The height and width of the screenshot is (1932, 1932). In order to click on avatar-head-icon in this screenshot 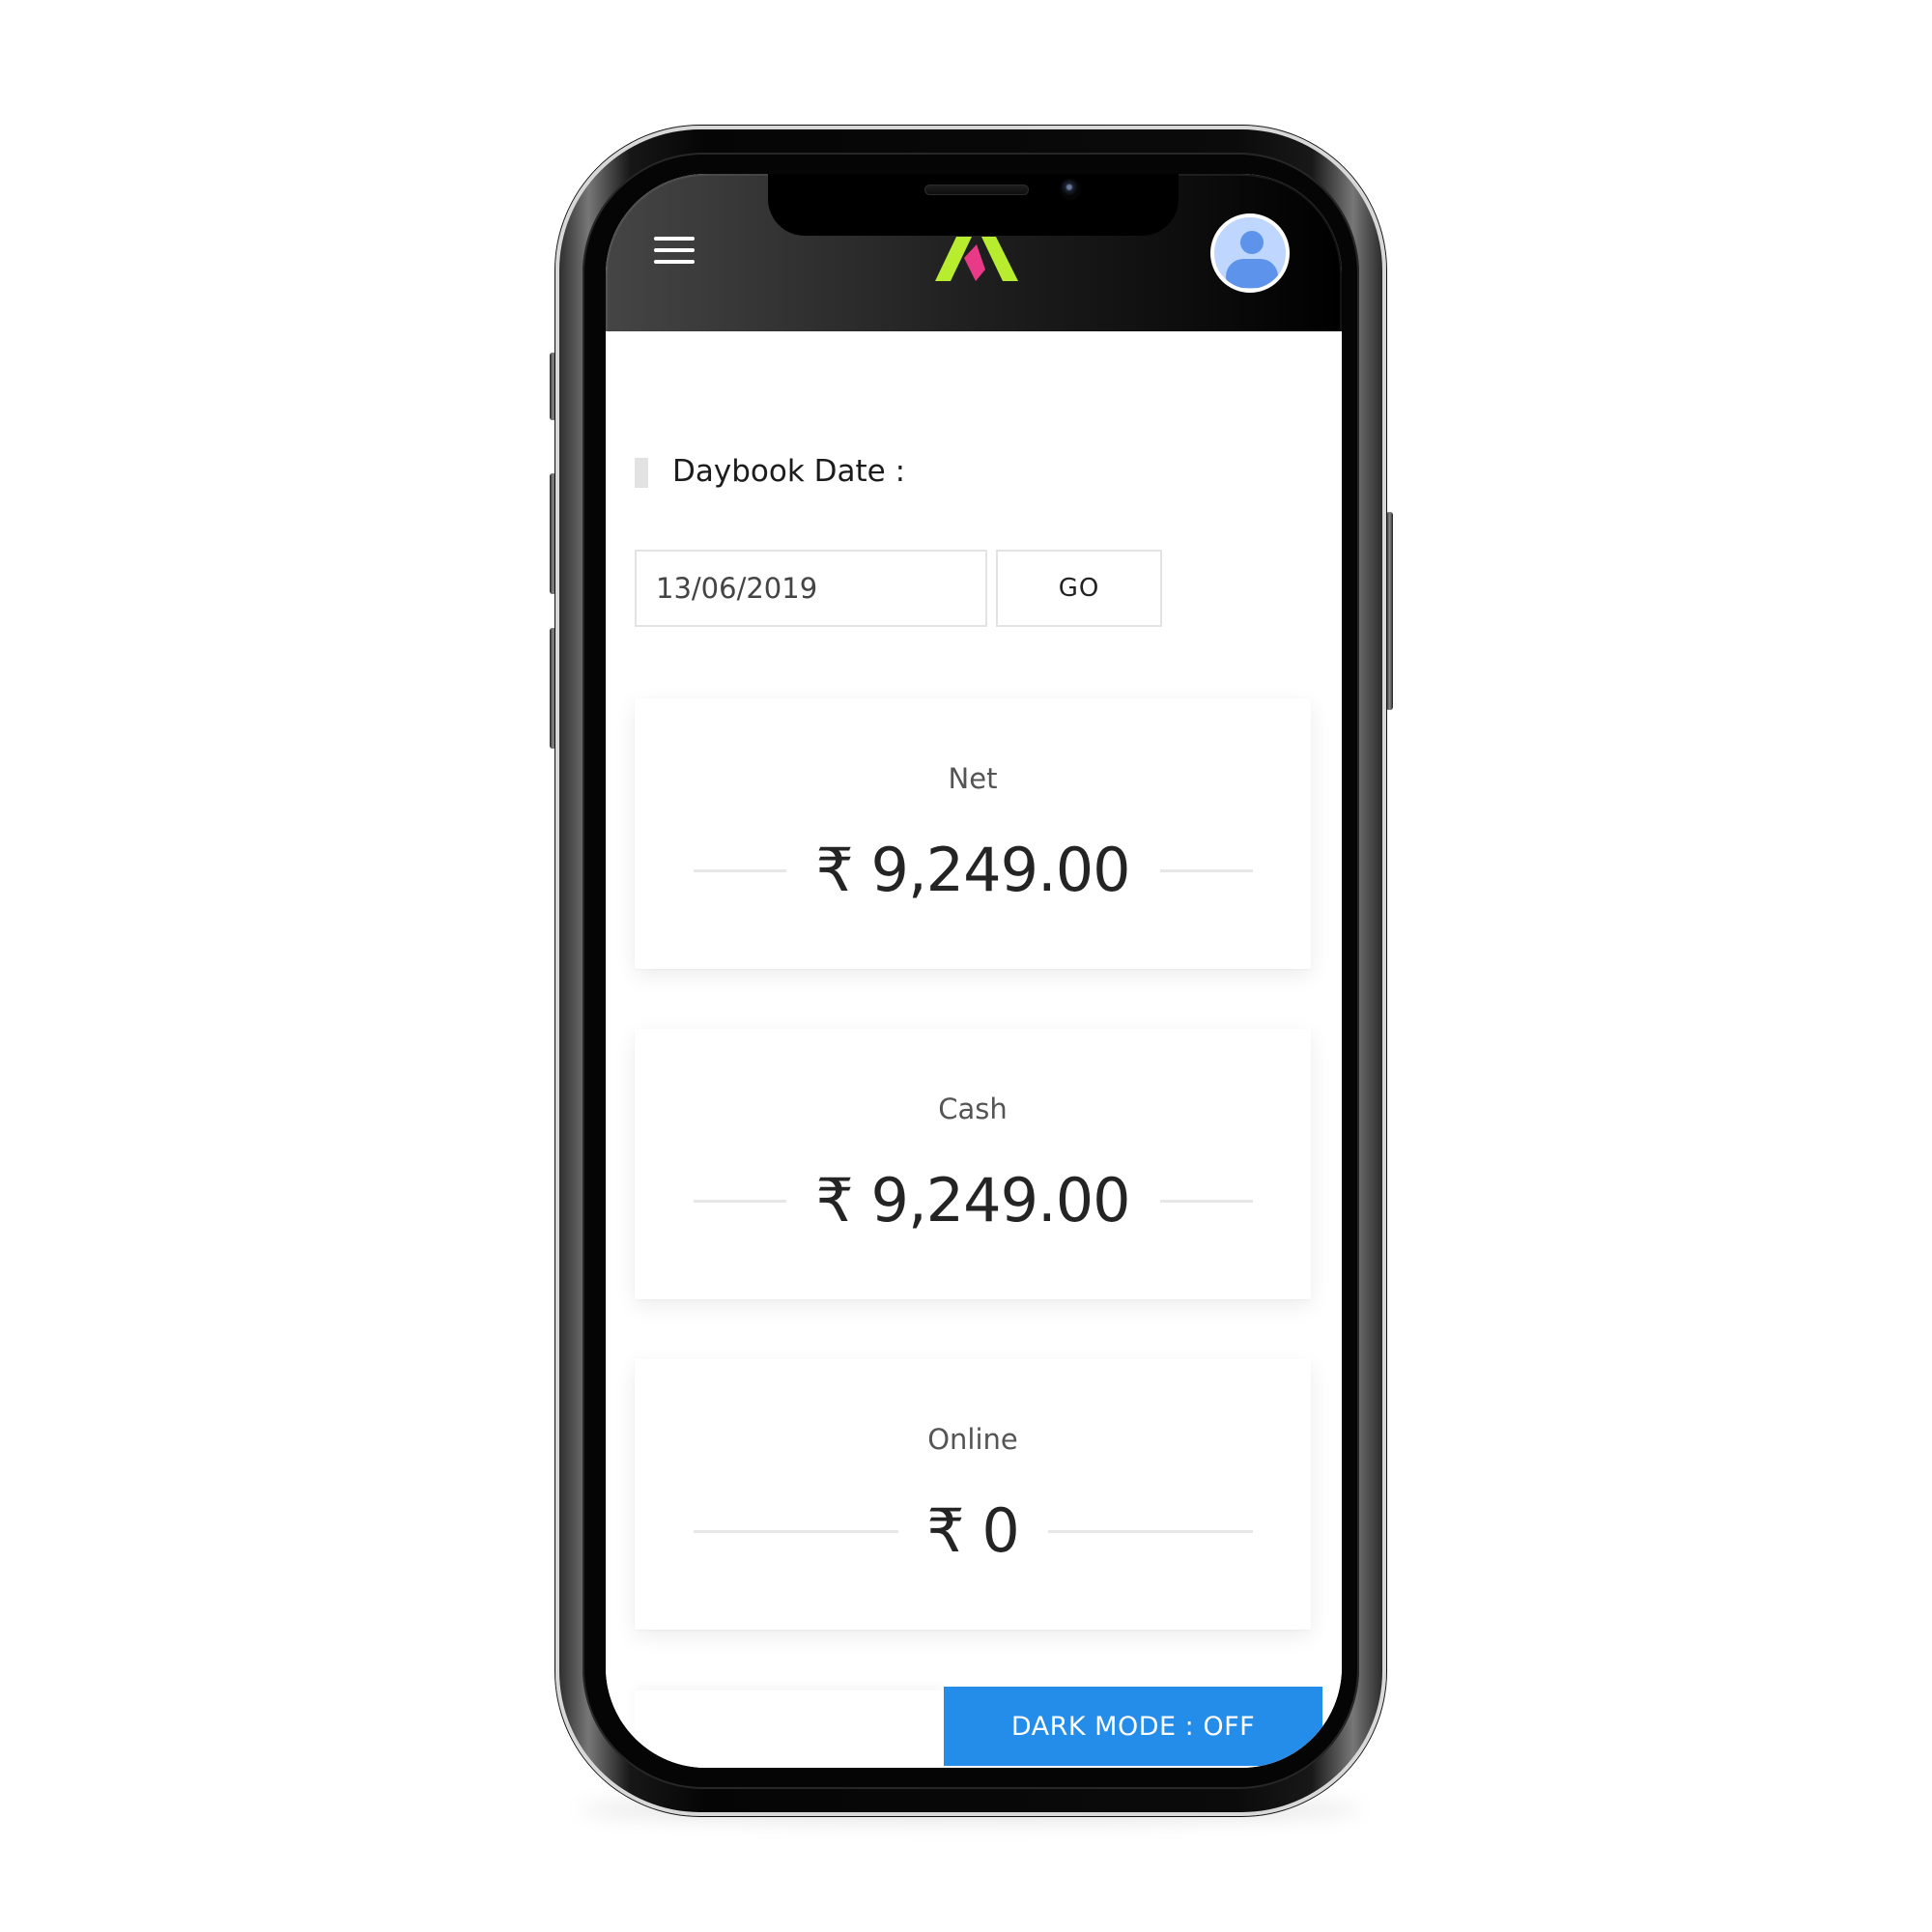, I will do `click(1252, 242)`.